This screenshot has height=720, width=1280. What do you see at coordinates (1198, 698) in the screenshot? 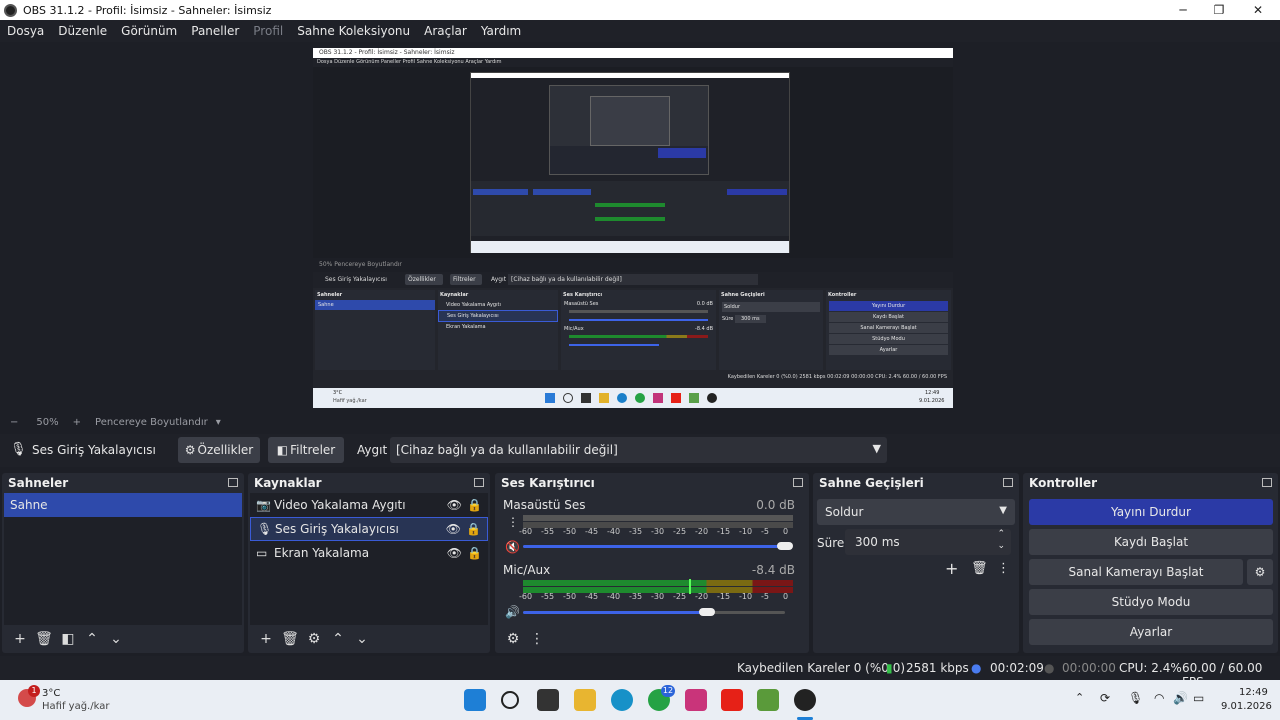
I see `battery-icon: ▭` at bounding box center [1198, 698].